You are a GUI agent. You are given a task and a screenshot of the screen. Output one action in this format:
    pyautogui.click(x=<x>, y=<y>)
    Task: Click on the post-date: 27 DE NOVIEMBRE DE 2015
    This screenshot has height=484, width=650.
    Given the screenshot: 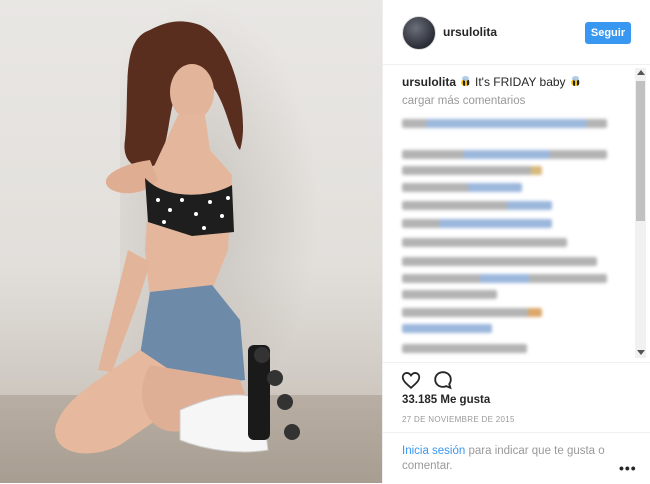 What is the action you would take?
    pyautogui.click(x=458, y=419)
    